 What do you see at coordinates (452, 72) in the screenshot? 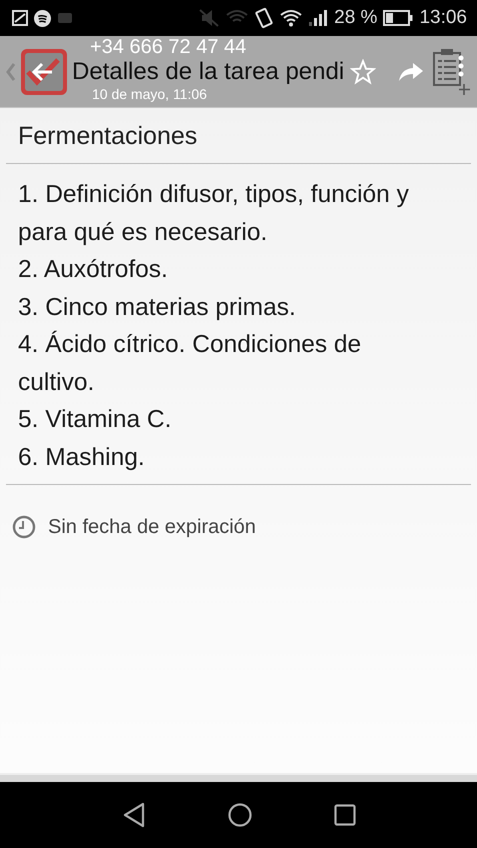
I see `clipboard-add-icon` at bounding box center [452, 72].